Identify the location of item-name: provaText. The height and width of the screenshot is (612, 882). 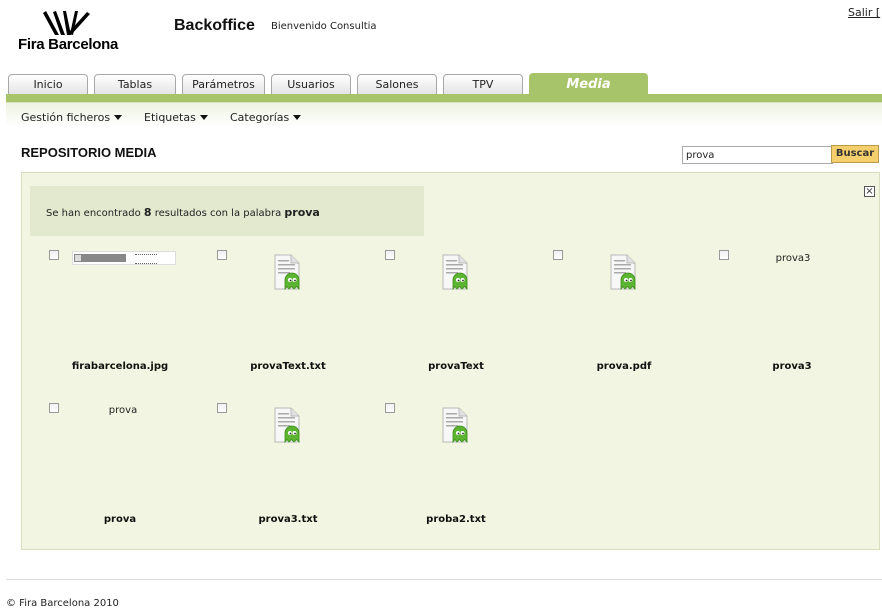
(456, 366).